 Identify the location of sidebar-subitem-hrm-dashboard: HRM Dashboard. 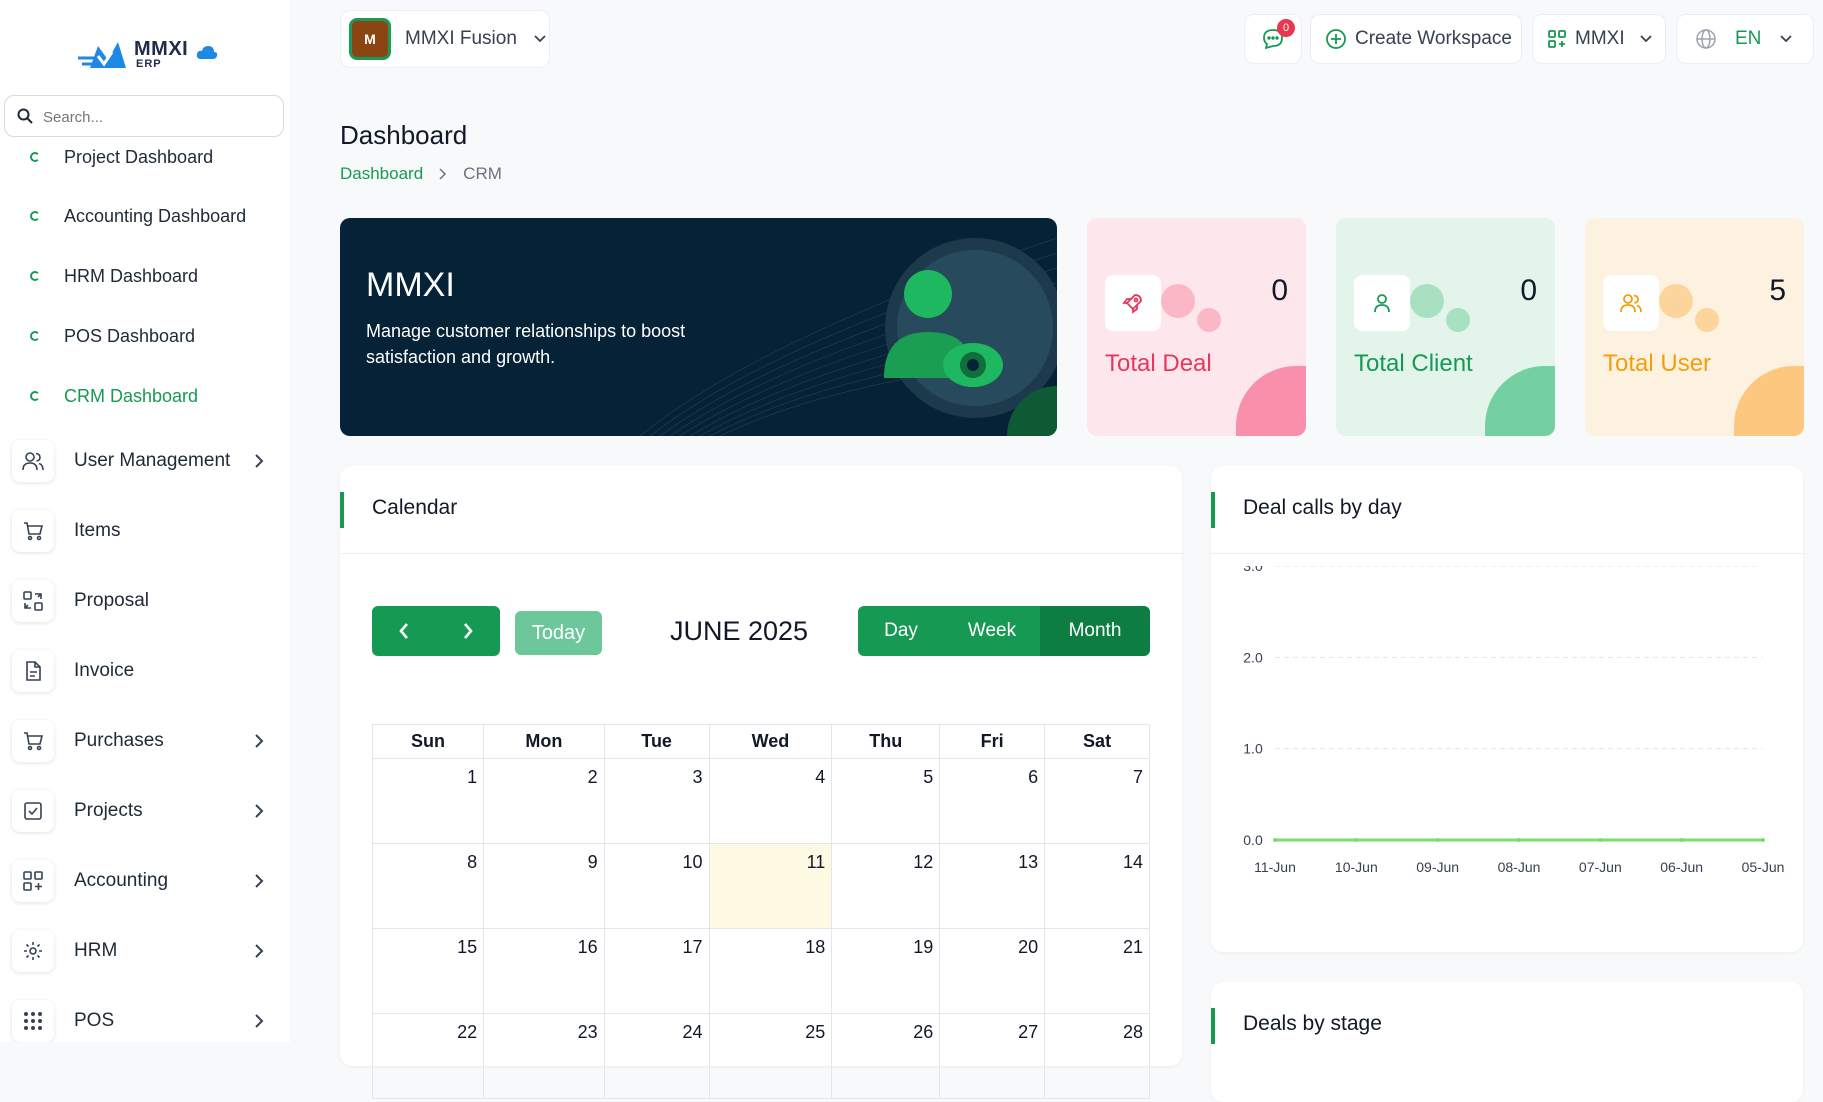
(114, 276).